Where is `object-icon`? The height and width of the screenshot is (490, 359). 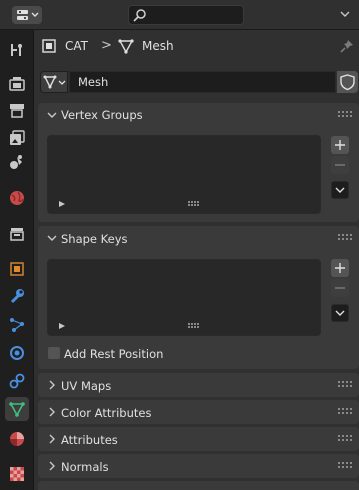
object-icon is located at coordinates (17, 269).